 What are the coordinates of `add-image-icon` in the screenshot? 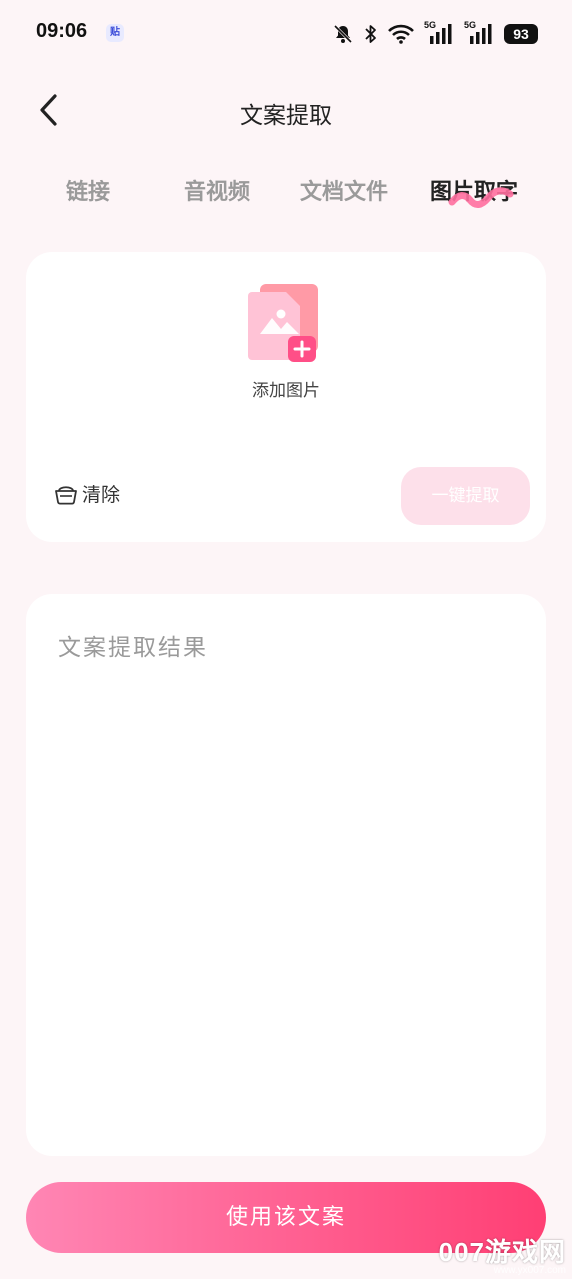 It's located at (283, 323).